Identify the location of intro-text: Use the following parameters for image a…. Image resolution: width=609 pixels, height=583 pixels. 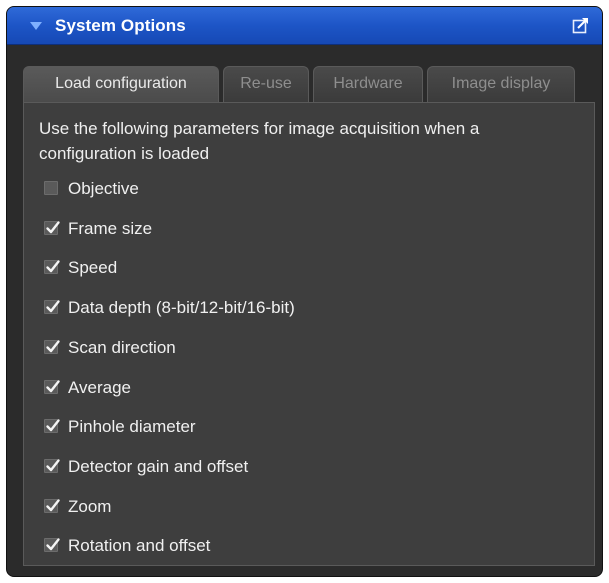
(259, 141).